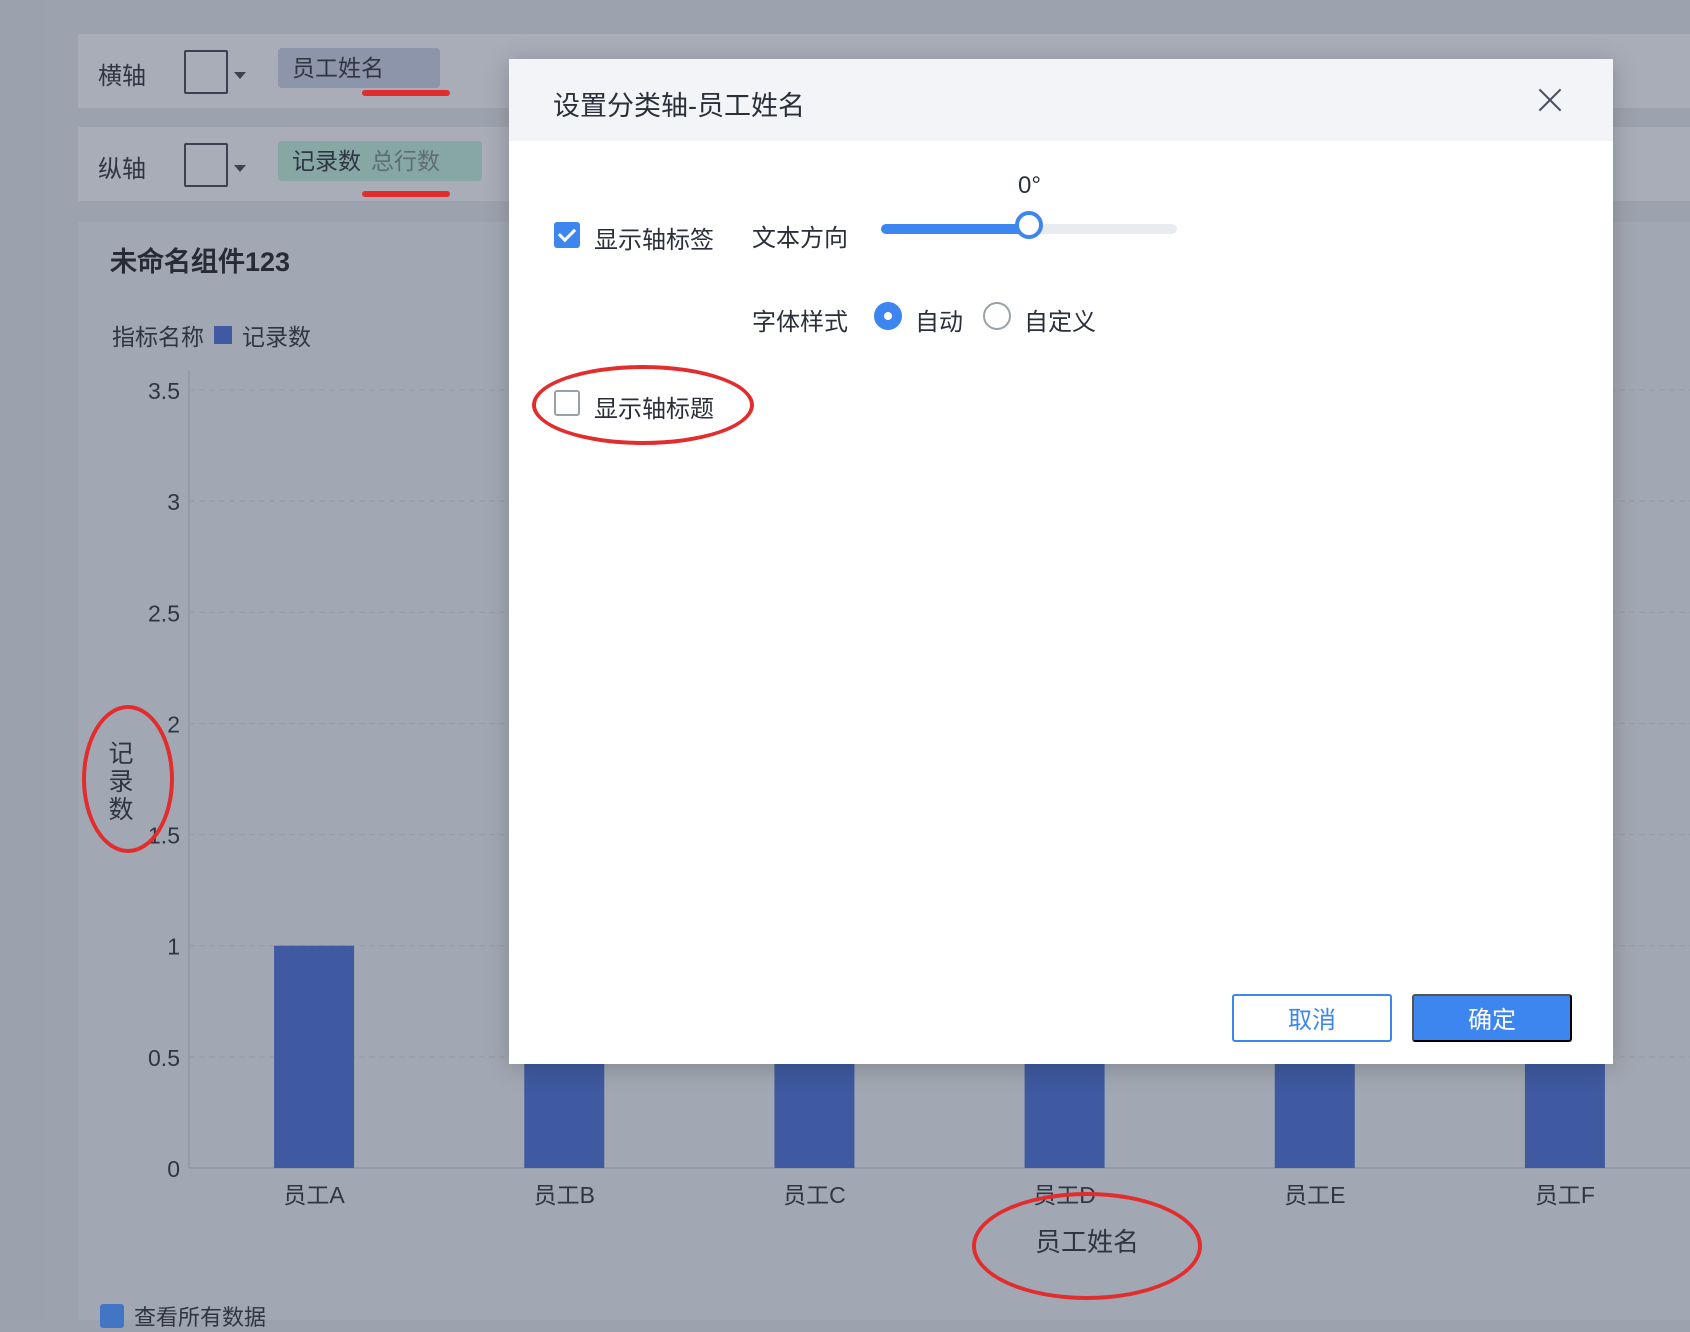 This screenshot has width=1690, height=1332. I want to click on text-direction-label: 文本方向, so click(800, 238).